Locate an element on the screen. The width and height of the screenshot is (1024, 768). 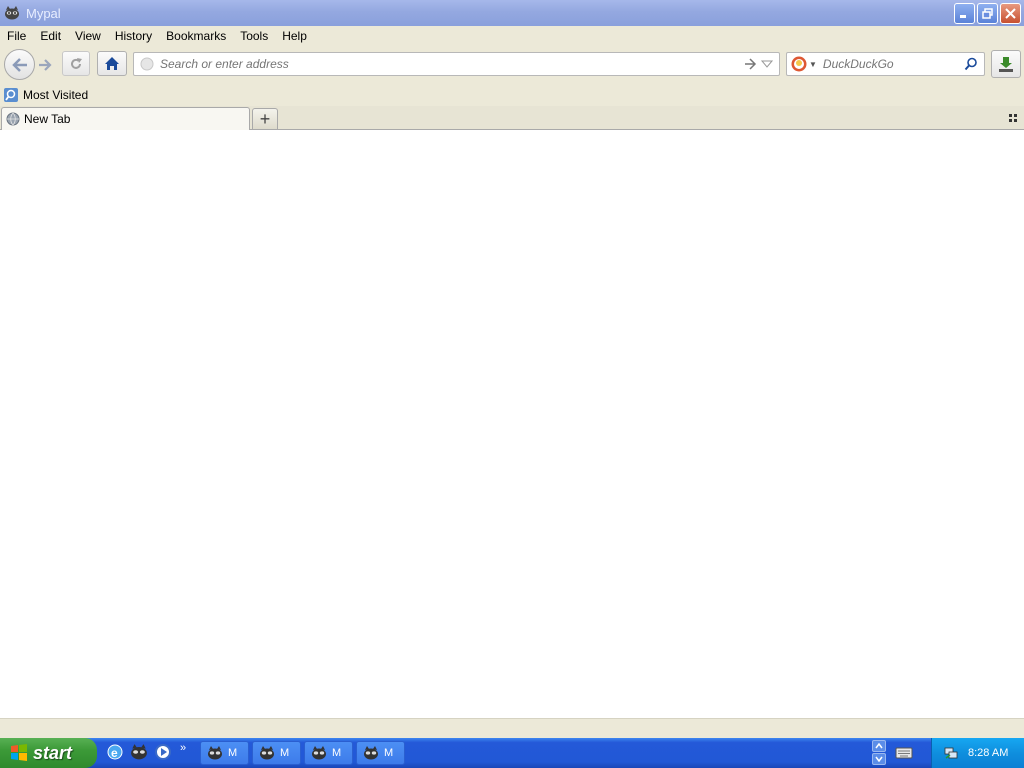
scroll-up-button is located at coordinates (879, 746).